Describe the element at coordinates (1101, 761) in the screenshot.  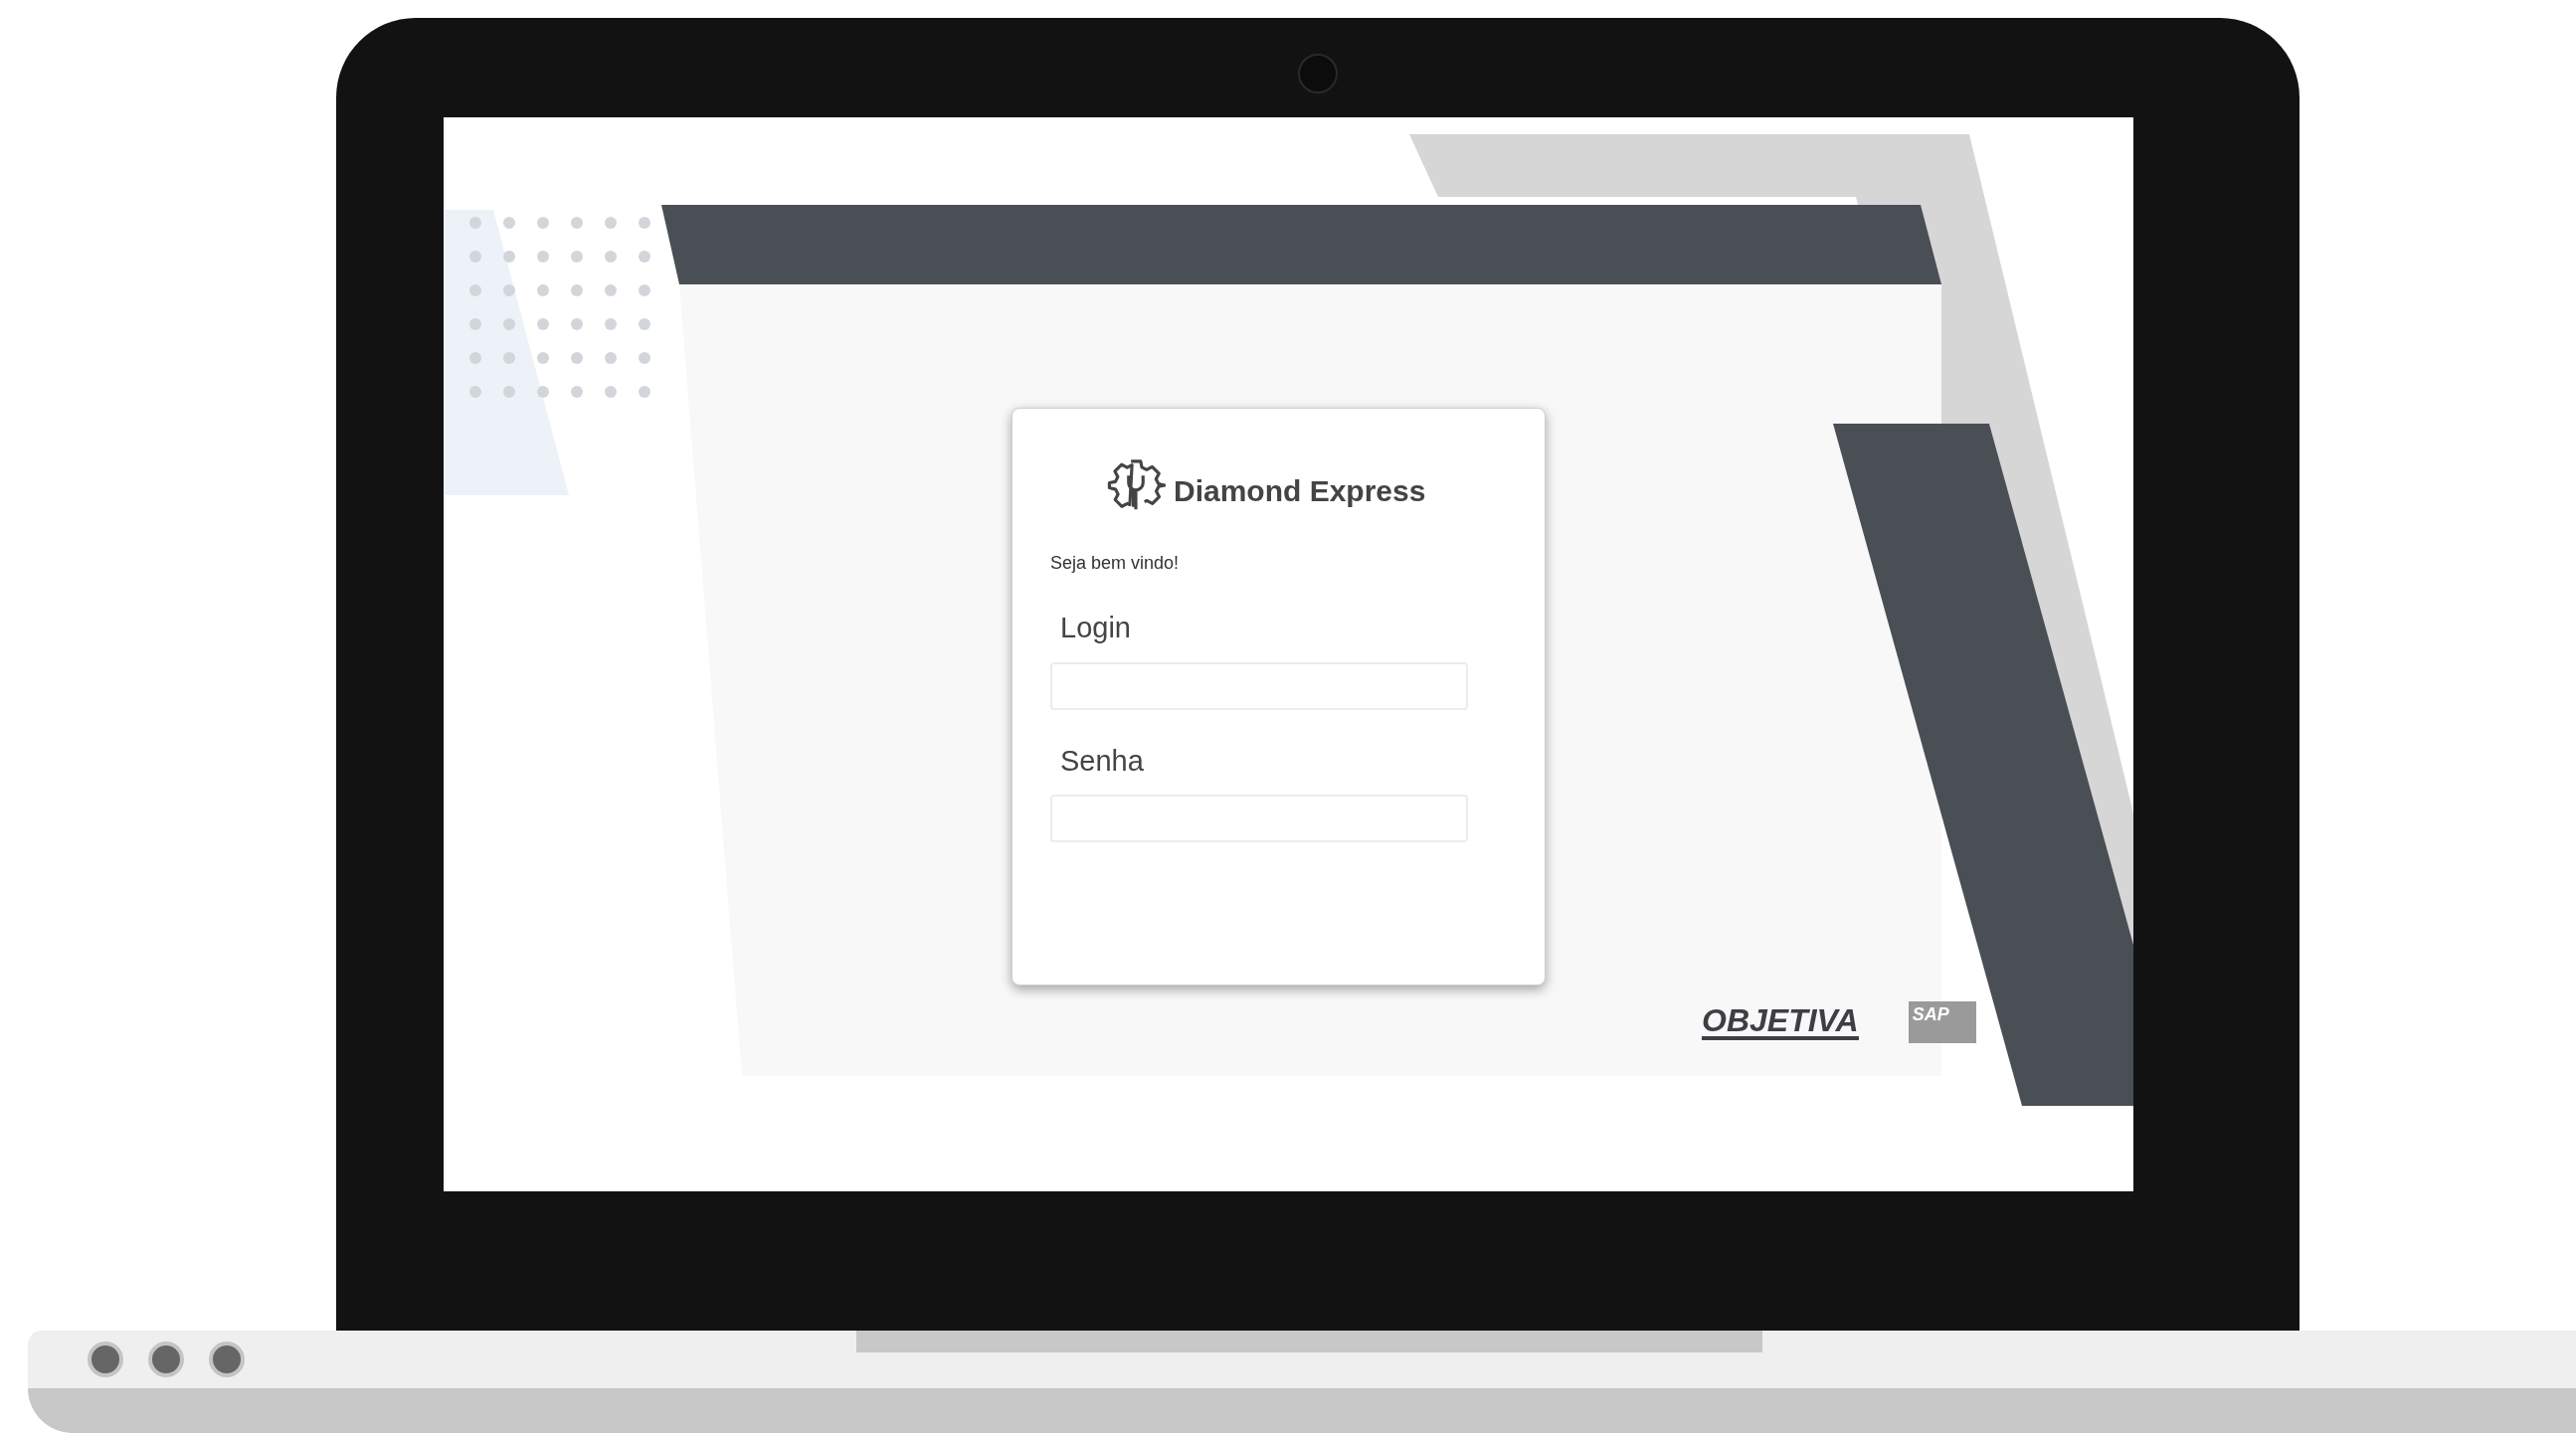
I see `field-label: Senha` at that location.